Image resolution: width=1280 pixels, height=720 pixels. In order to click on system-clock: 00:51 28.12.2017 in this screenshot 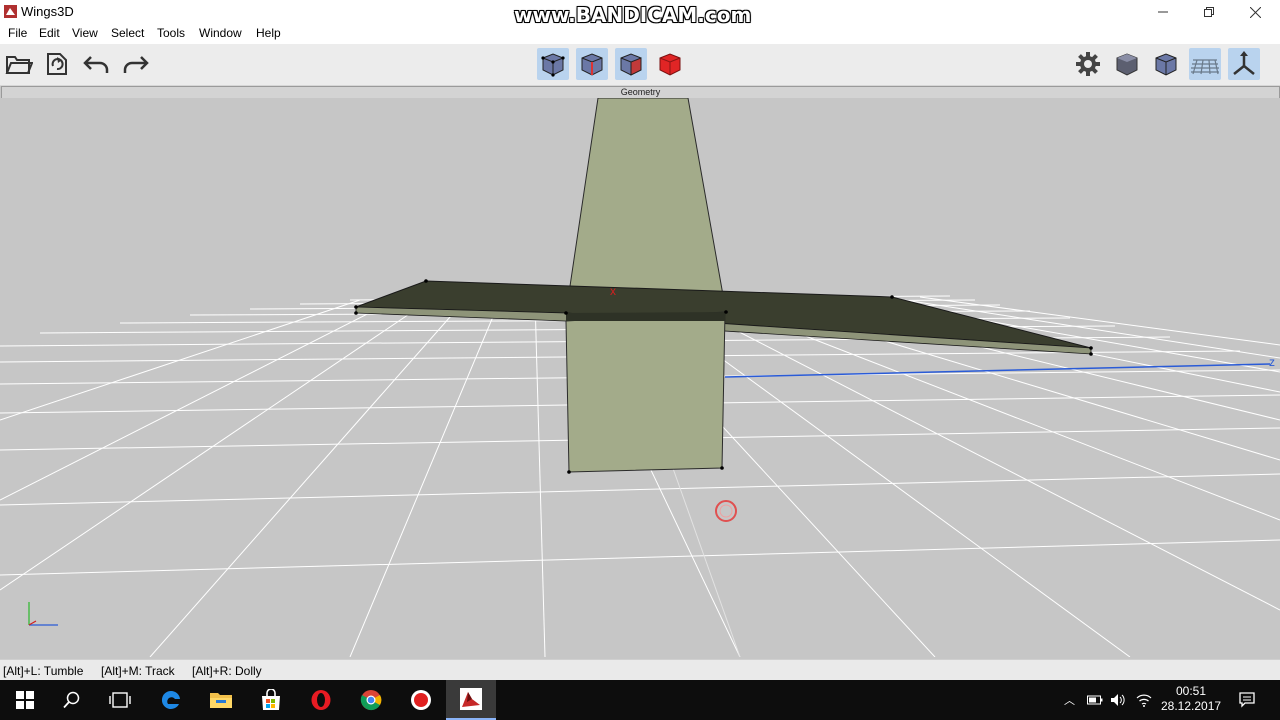, I will do `click(1191, 699)`.